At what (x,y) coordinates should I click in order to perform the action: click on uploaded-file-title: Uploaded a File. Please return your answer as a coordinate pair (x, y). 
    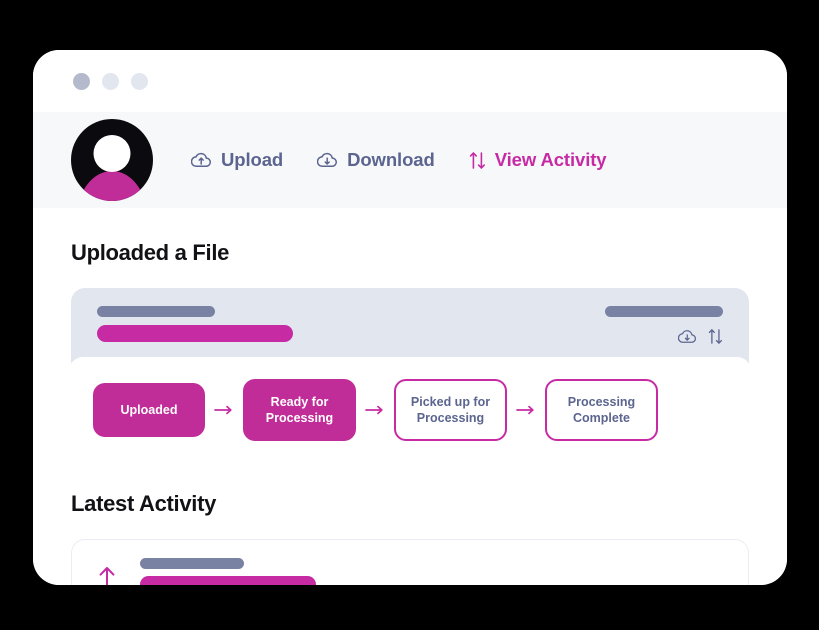
    Looking at the image, I should click on (150, 252).